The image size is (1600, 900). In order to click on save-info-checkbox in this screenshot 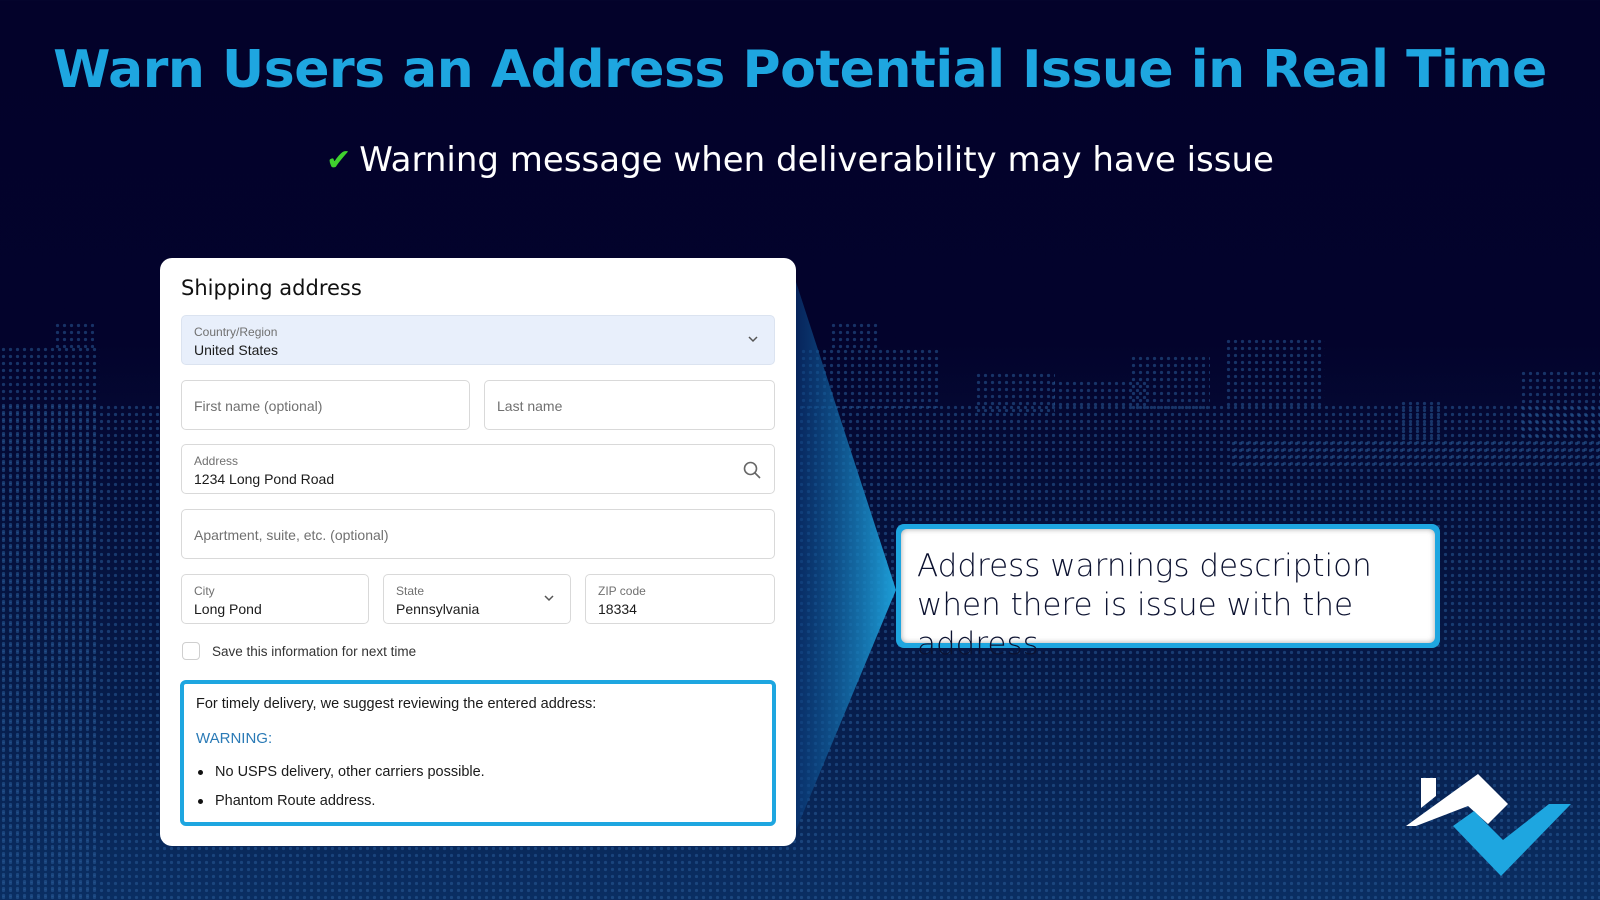, I will do `click(191, 651)`.